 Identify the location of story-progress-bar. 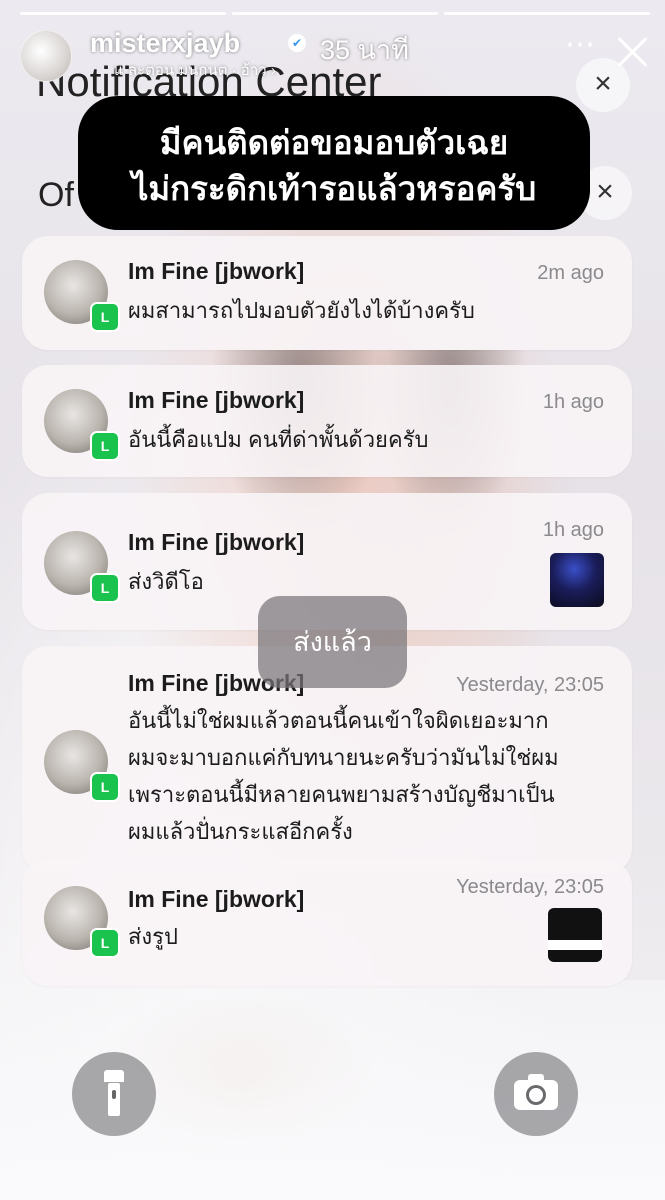
(335, 13).